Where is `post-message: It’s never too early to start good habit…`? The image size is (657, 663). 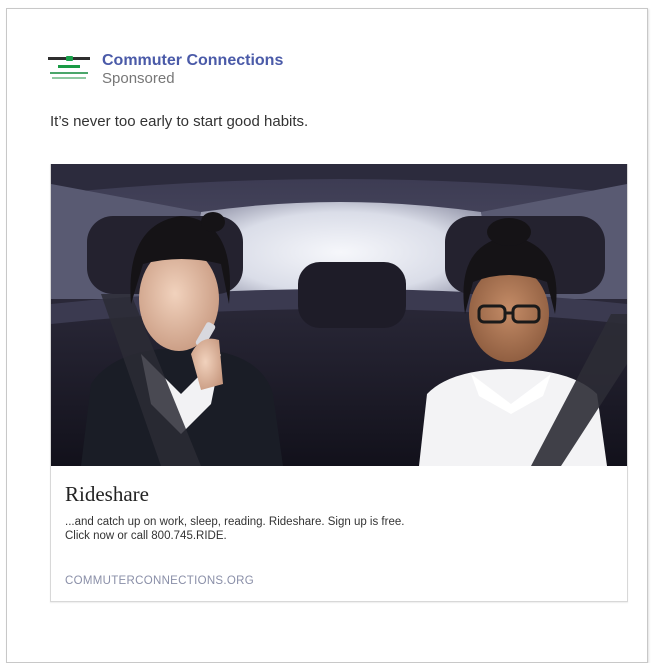 post-message: It’s never too early to start good habit… is located at coordinates (179, 121).